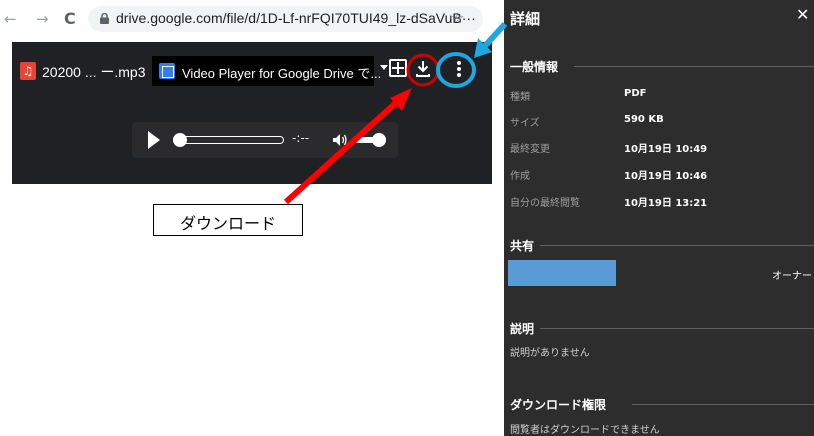  I want to click on add-comment-icon, so click(398, 68).